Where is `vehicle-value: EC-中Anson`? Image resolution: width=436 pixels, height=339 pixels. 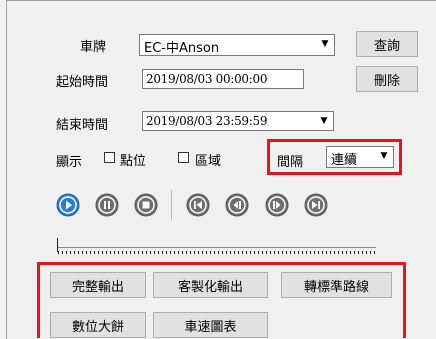
vehicle-value: EC-中Anson is located at coordinates (182, 48).